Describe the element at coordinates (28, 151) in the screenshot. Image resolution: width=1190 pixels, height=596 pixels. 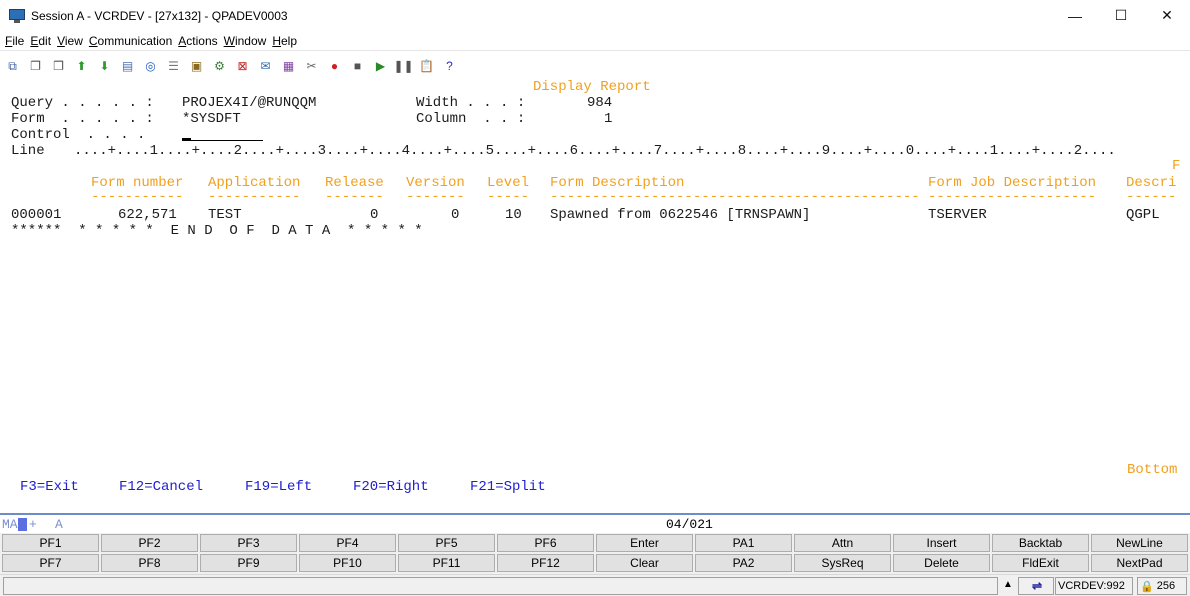
I see `line-label: Line` at that location.